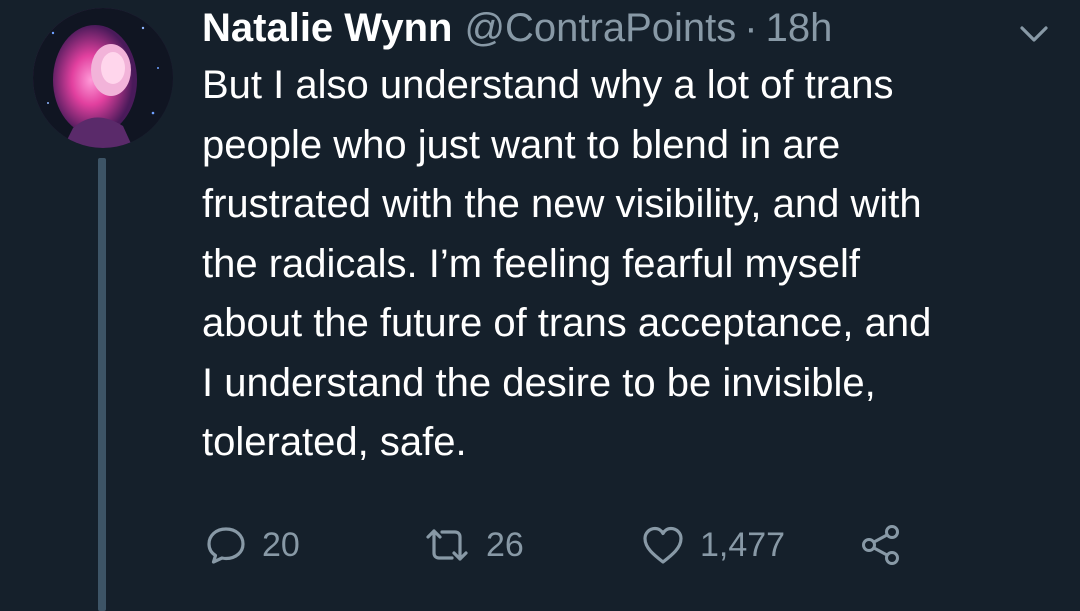 Image resolution: width=1080 pixels, height=611 pixels. Describe the element at coordinates (799, 28) in the screenshot. I see `tweet-timestamp: 18h` at that location.